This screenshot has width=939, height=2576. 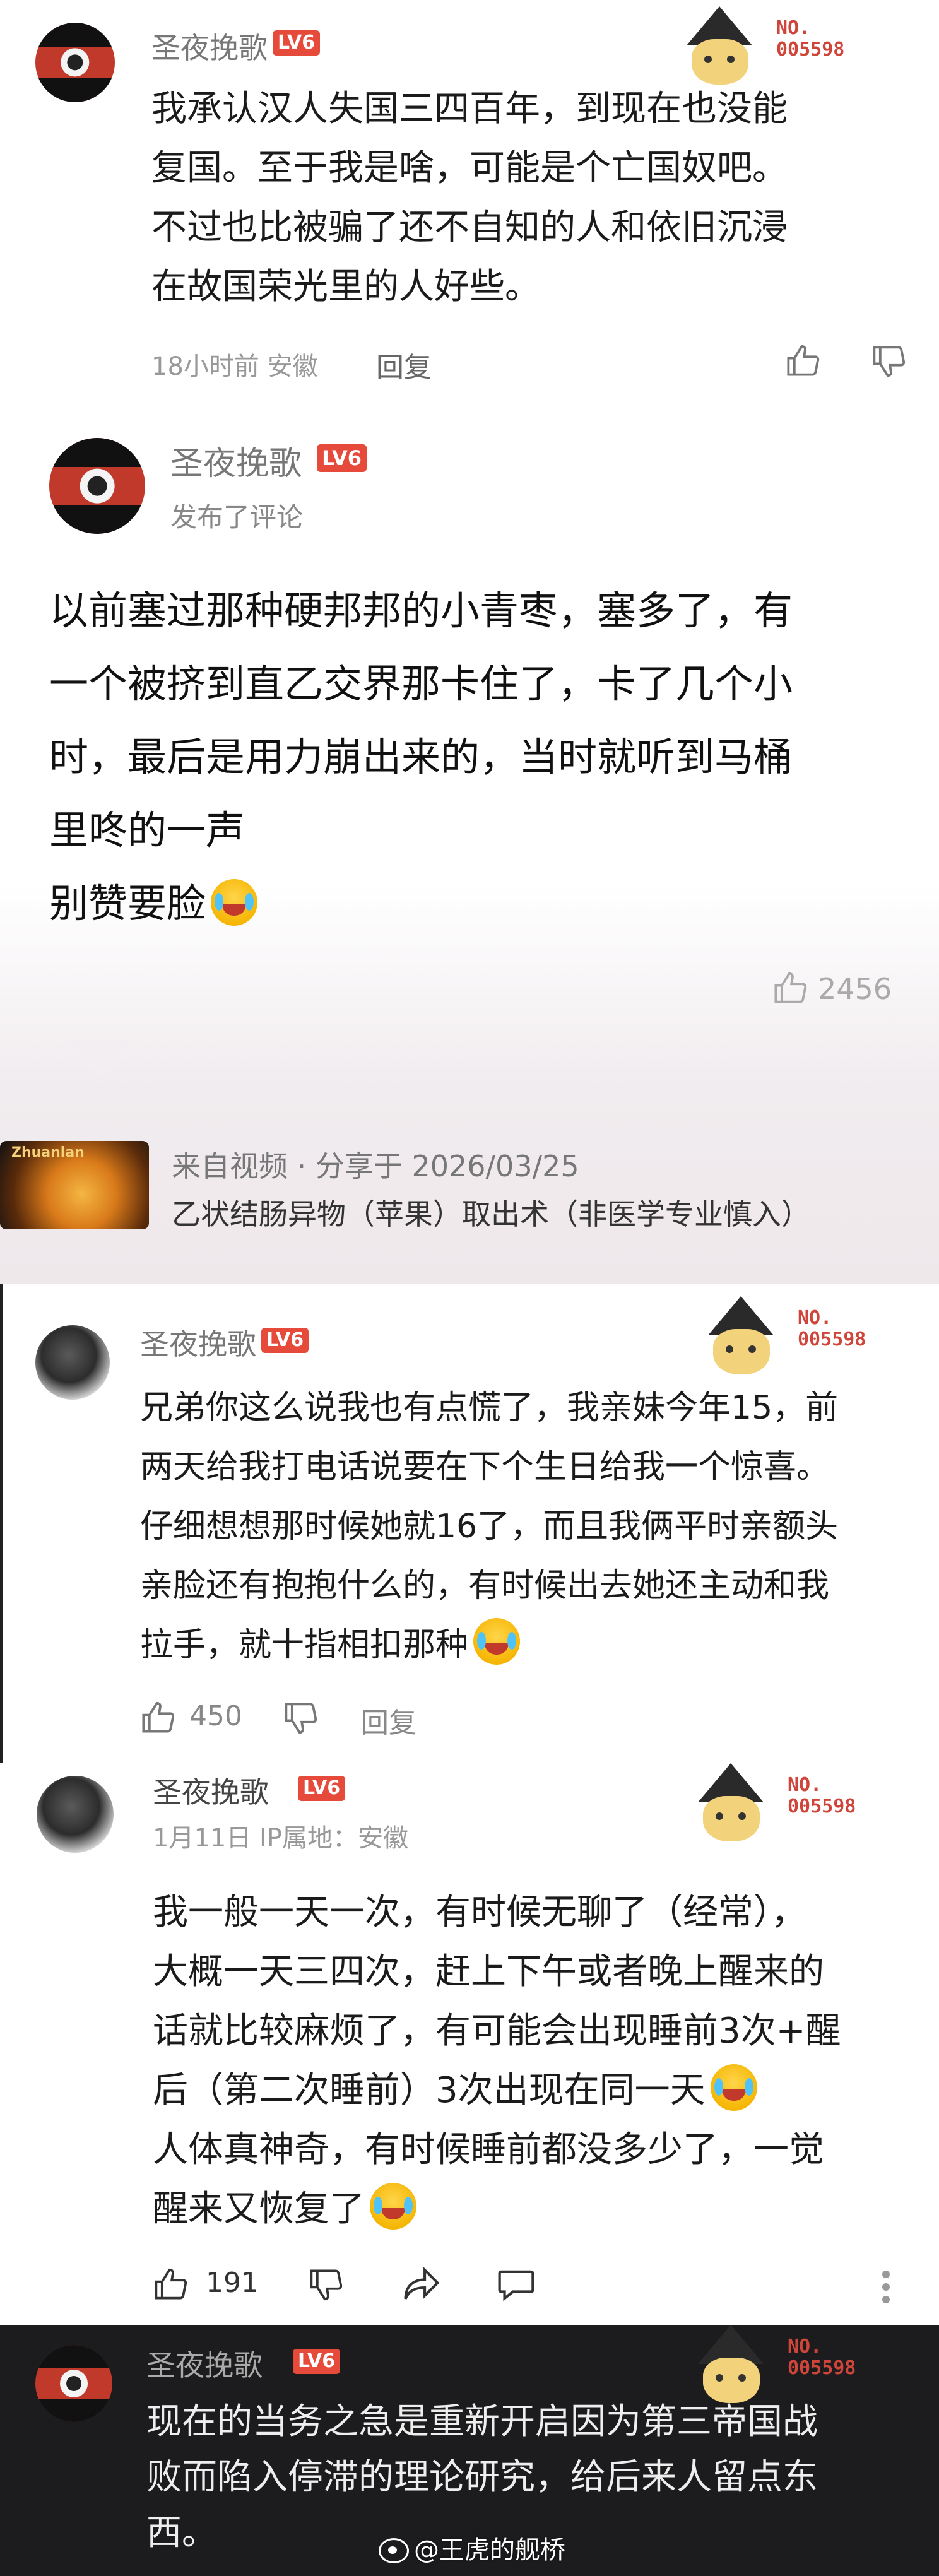 I want to click on video-title: 乙状结肠异物（苹果）取出术（非医学专业慎入）, so click(x=491, y=1212).